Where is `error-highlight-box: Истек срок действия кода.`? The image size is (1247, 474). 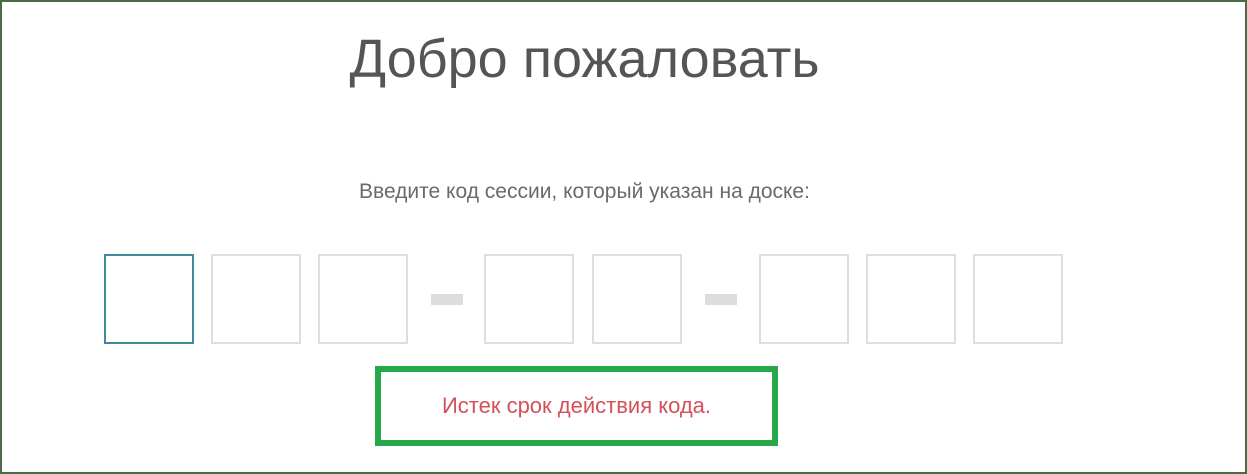
error-highlight-box: Истек срок действия кода. is located at coordinates (576, 406).